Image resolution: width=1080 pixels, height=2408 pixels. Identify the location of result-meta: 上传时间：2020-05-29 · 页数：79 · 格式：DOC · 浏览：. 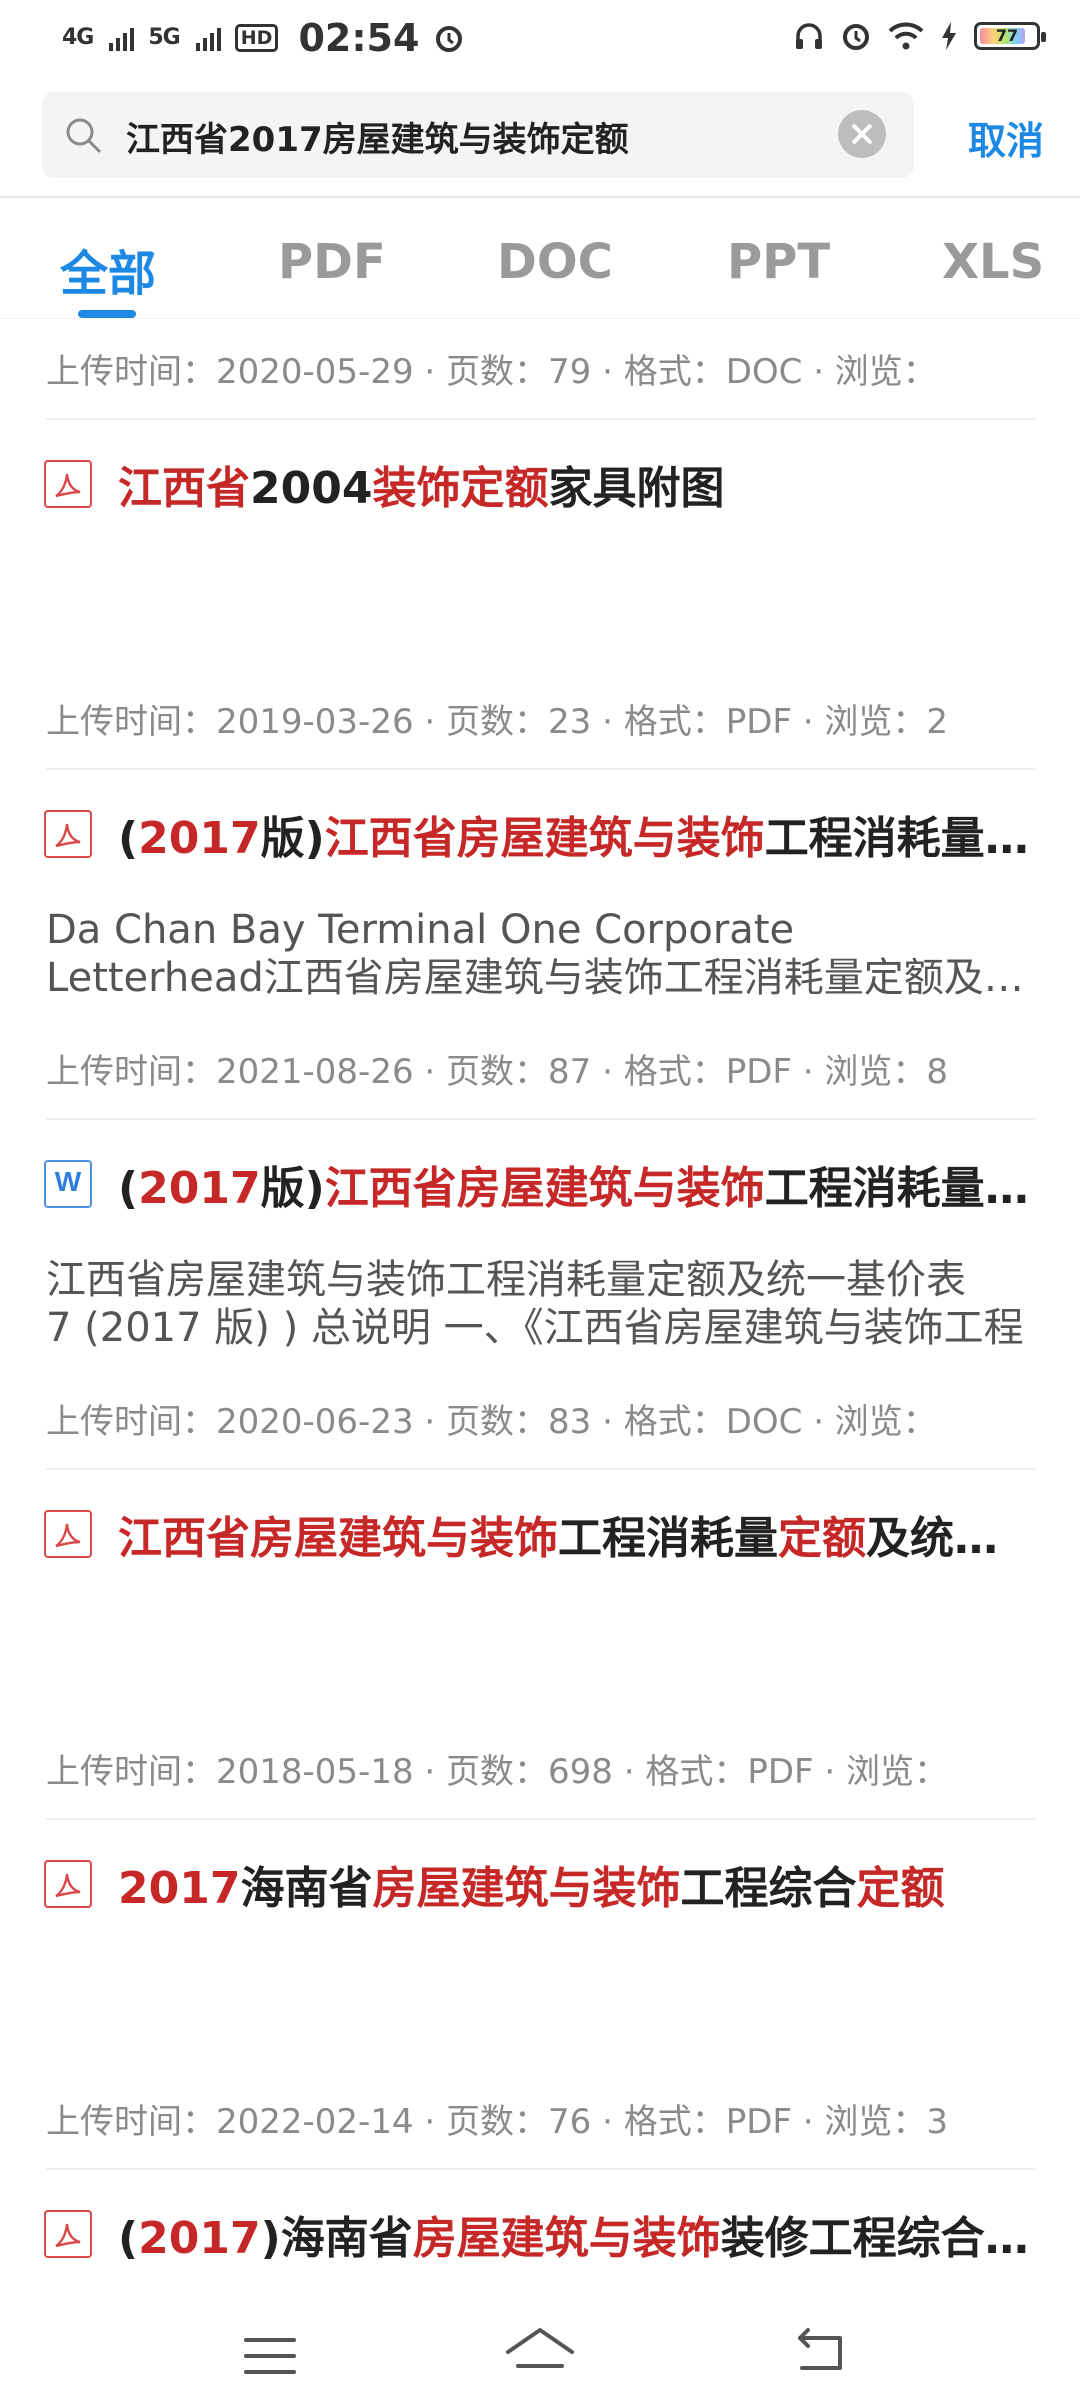
(491, 372).